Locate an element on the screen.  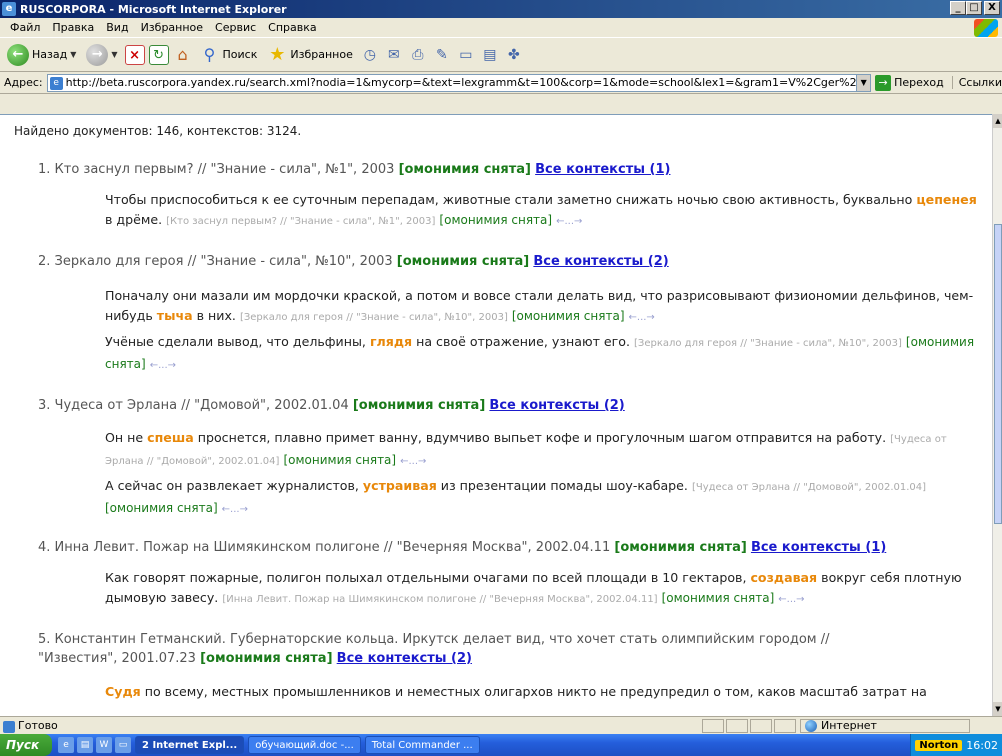
context-text: на своё отражение, узнают его. is located at coordinates (521, 341).